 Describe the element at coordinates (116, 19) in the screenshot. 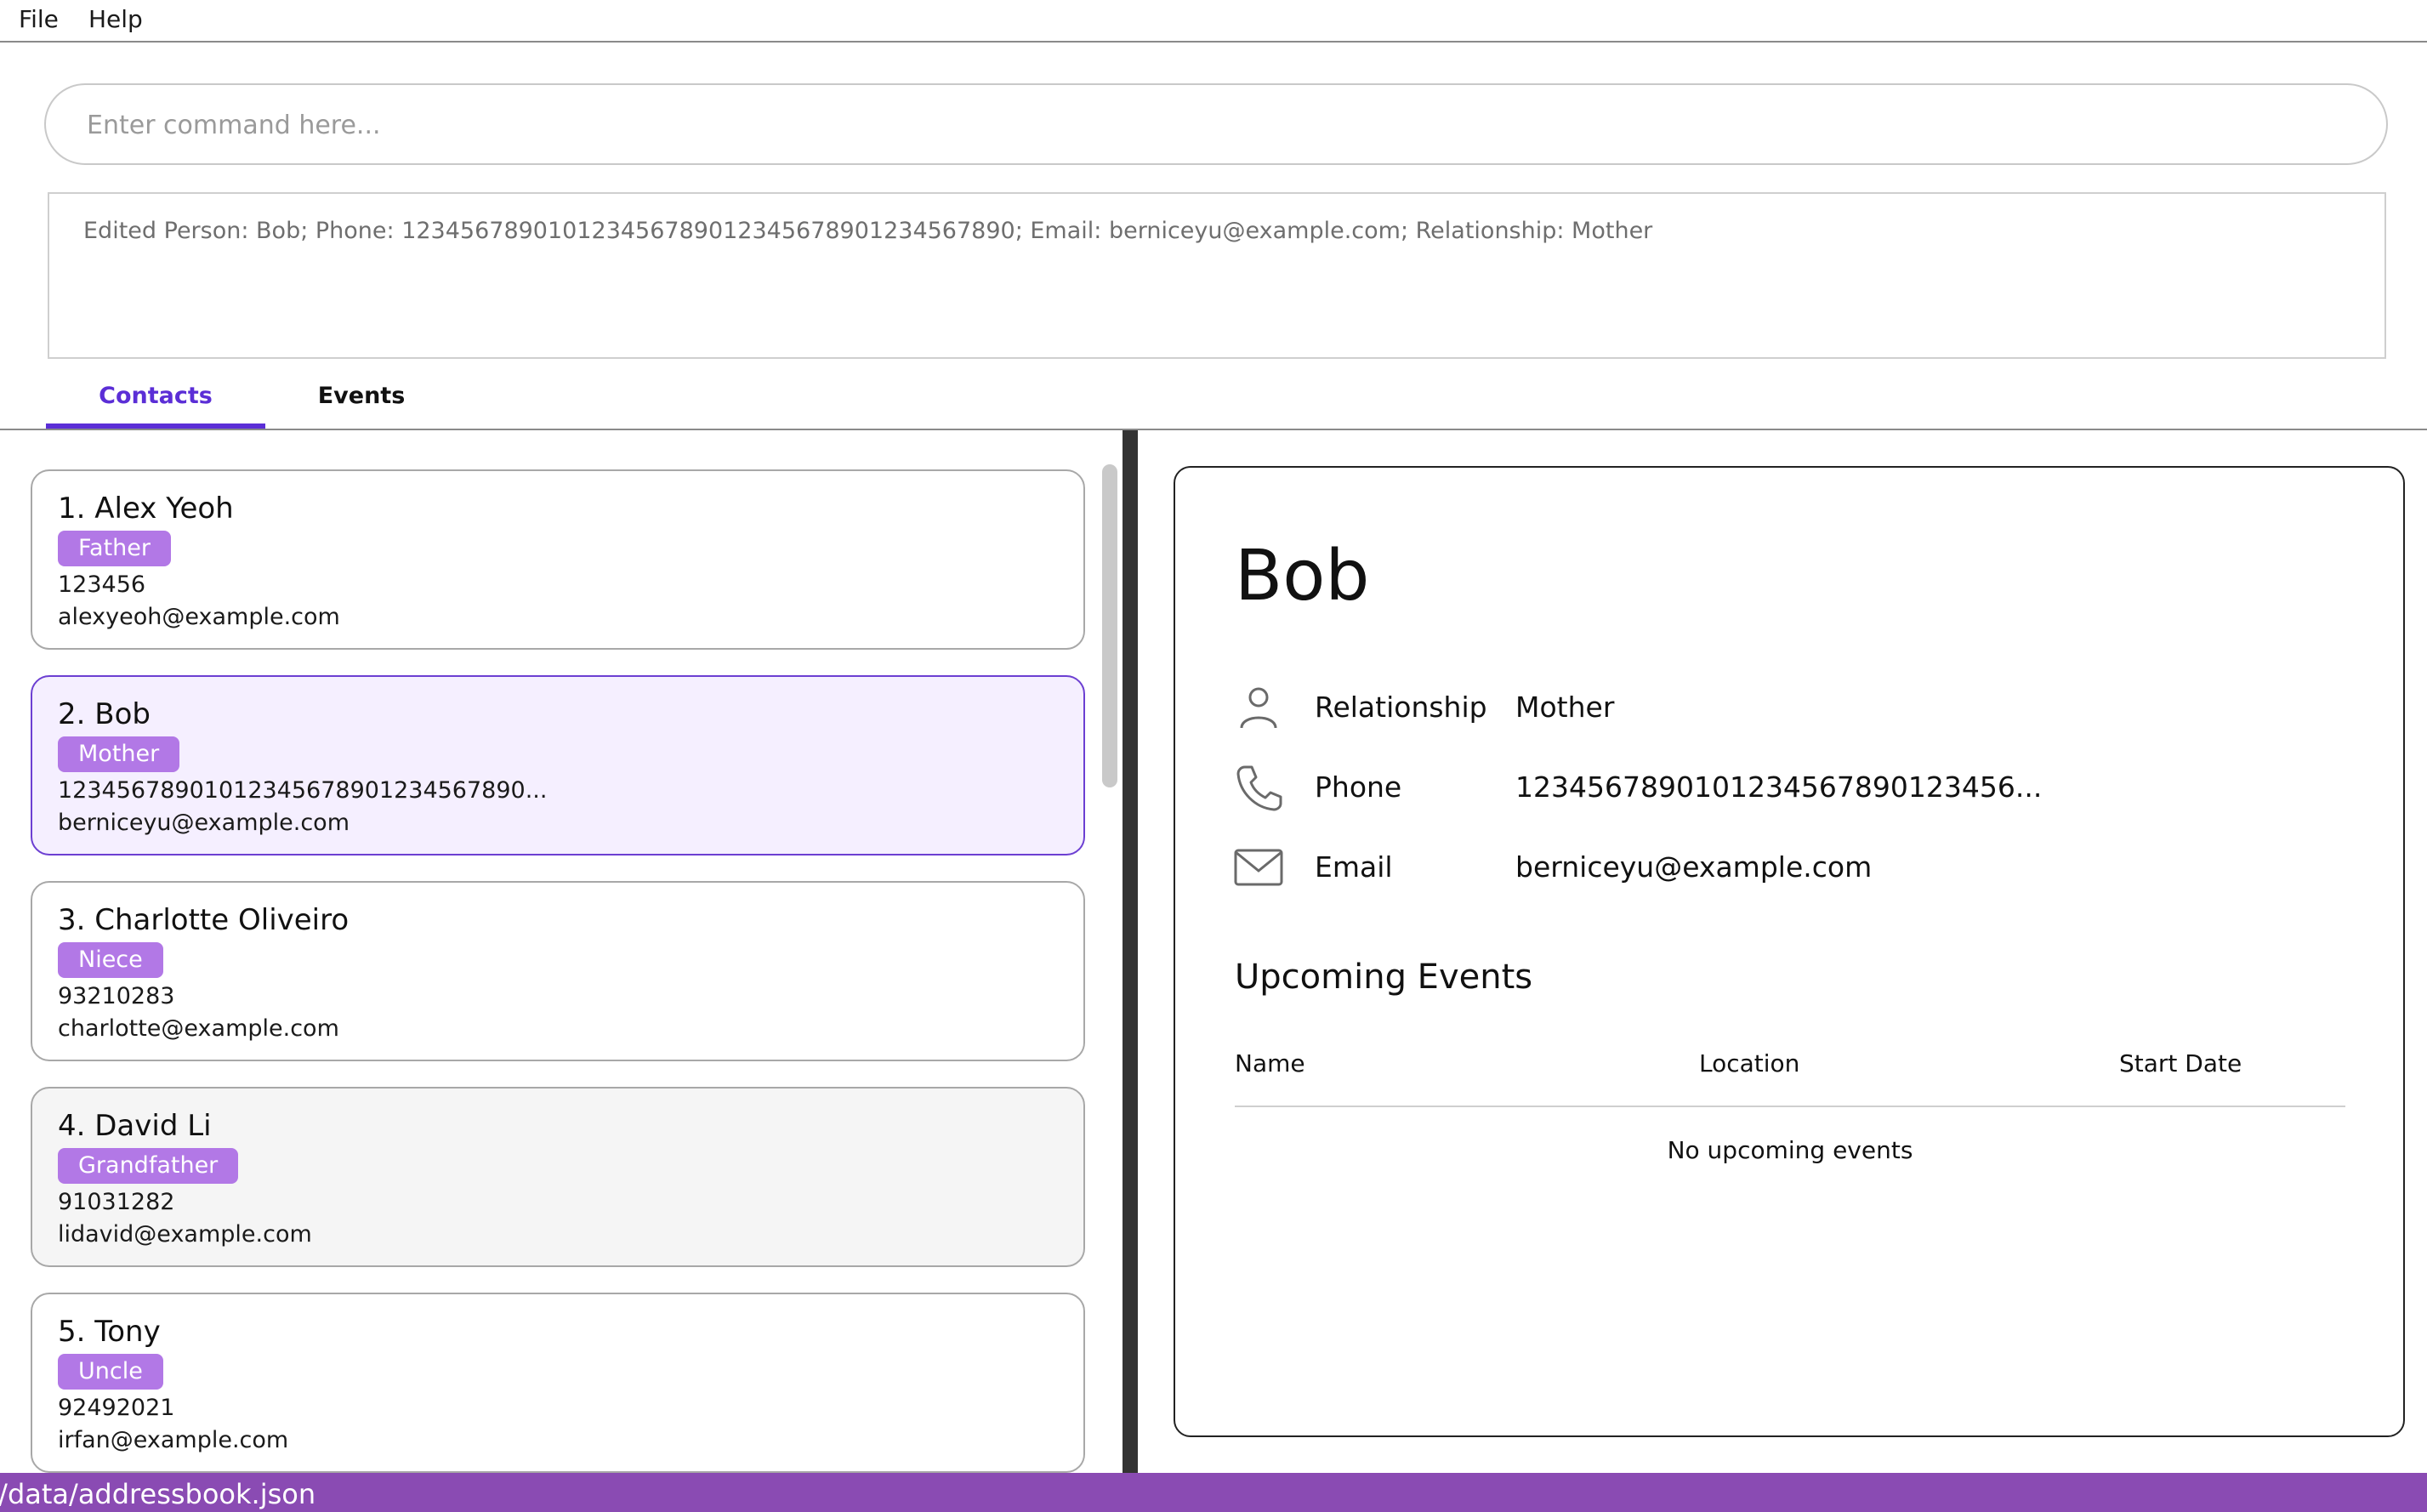

I see `menu-help: Help` at that location.